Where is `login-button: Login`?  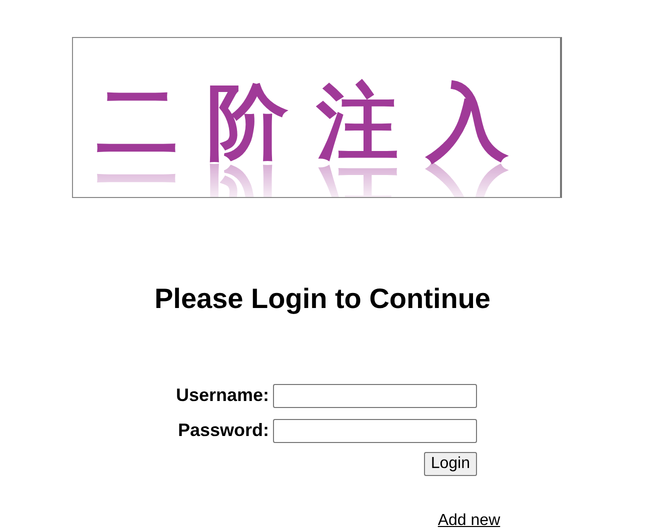 login-button: Login is located at coordinates (450, 464).